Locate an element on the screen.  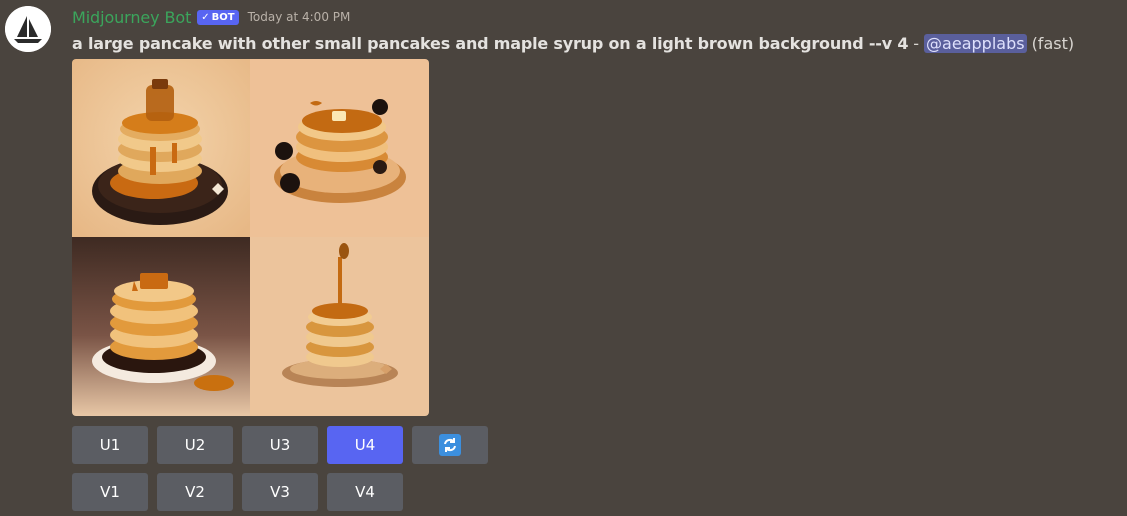
timestamp: Today at 4:00 PM is located at coordinates (299, 17).